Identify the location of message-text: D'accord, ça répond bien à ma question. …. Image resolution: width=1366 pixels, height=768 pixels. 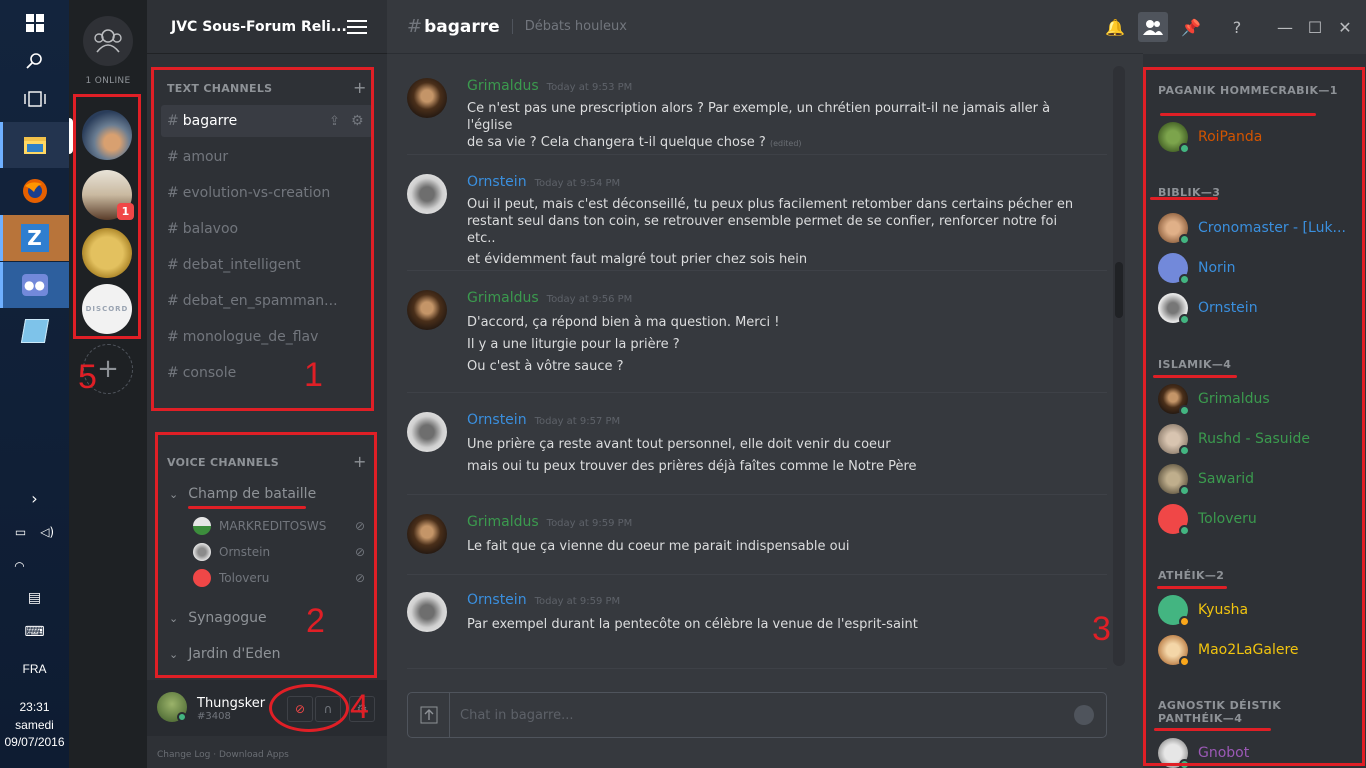
(777, 345).